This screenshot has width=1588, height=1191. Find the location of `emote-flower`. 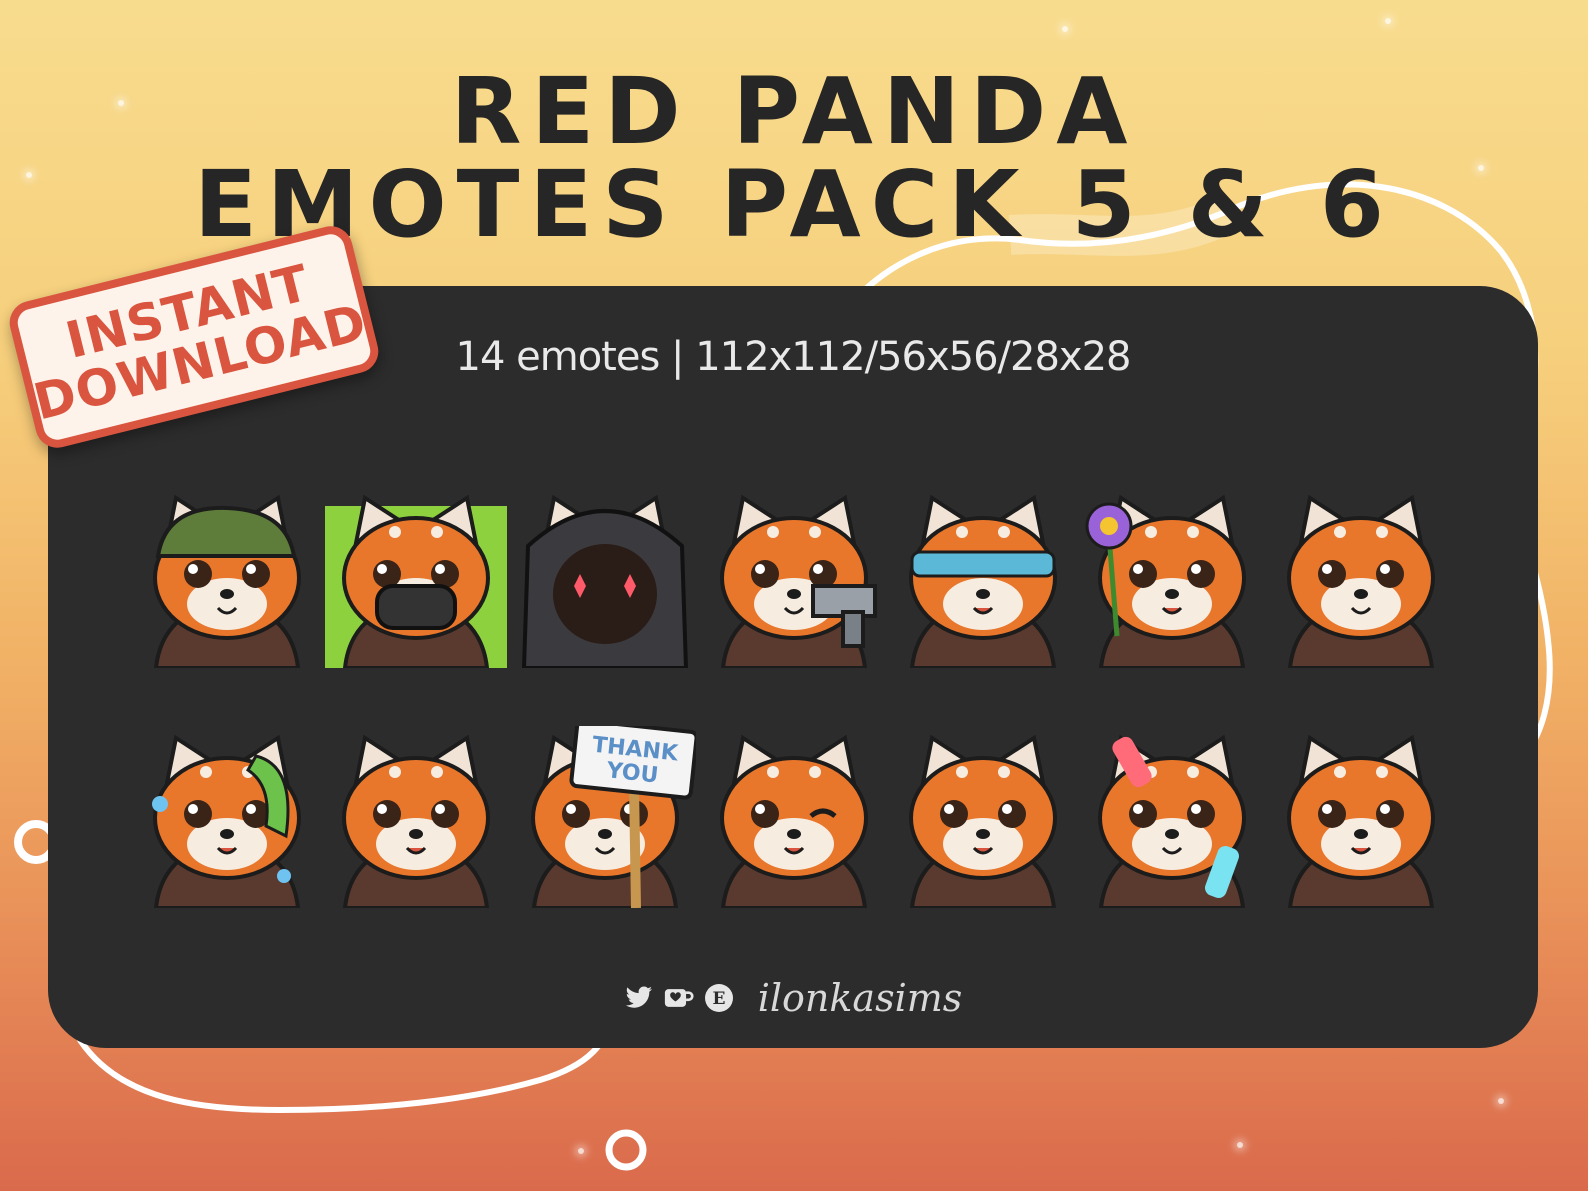

emote-flower is located at coordinates (1172, 577).